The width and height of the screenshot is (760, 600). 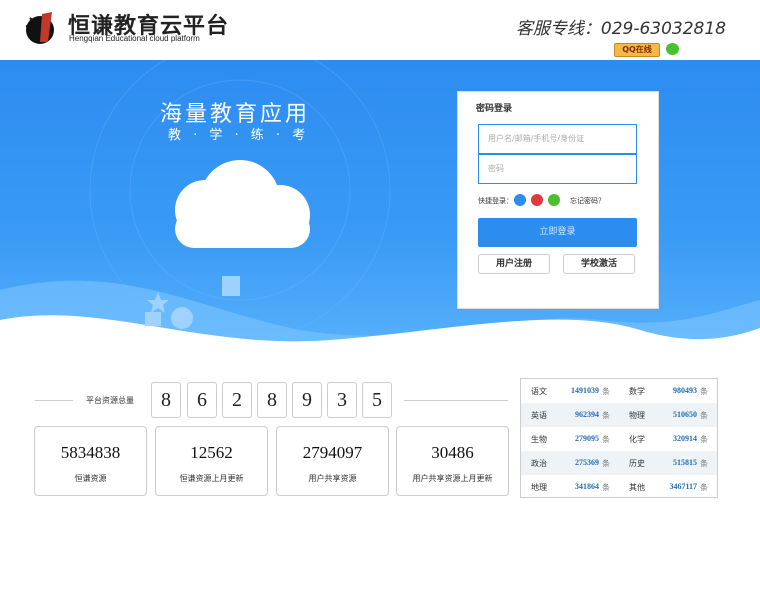 What do you see at coordinates (672, 49) in the screenshot?
I see `wechat-icon` at bounding box center [672, 49].